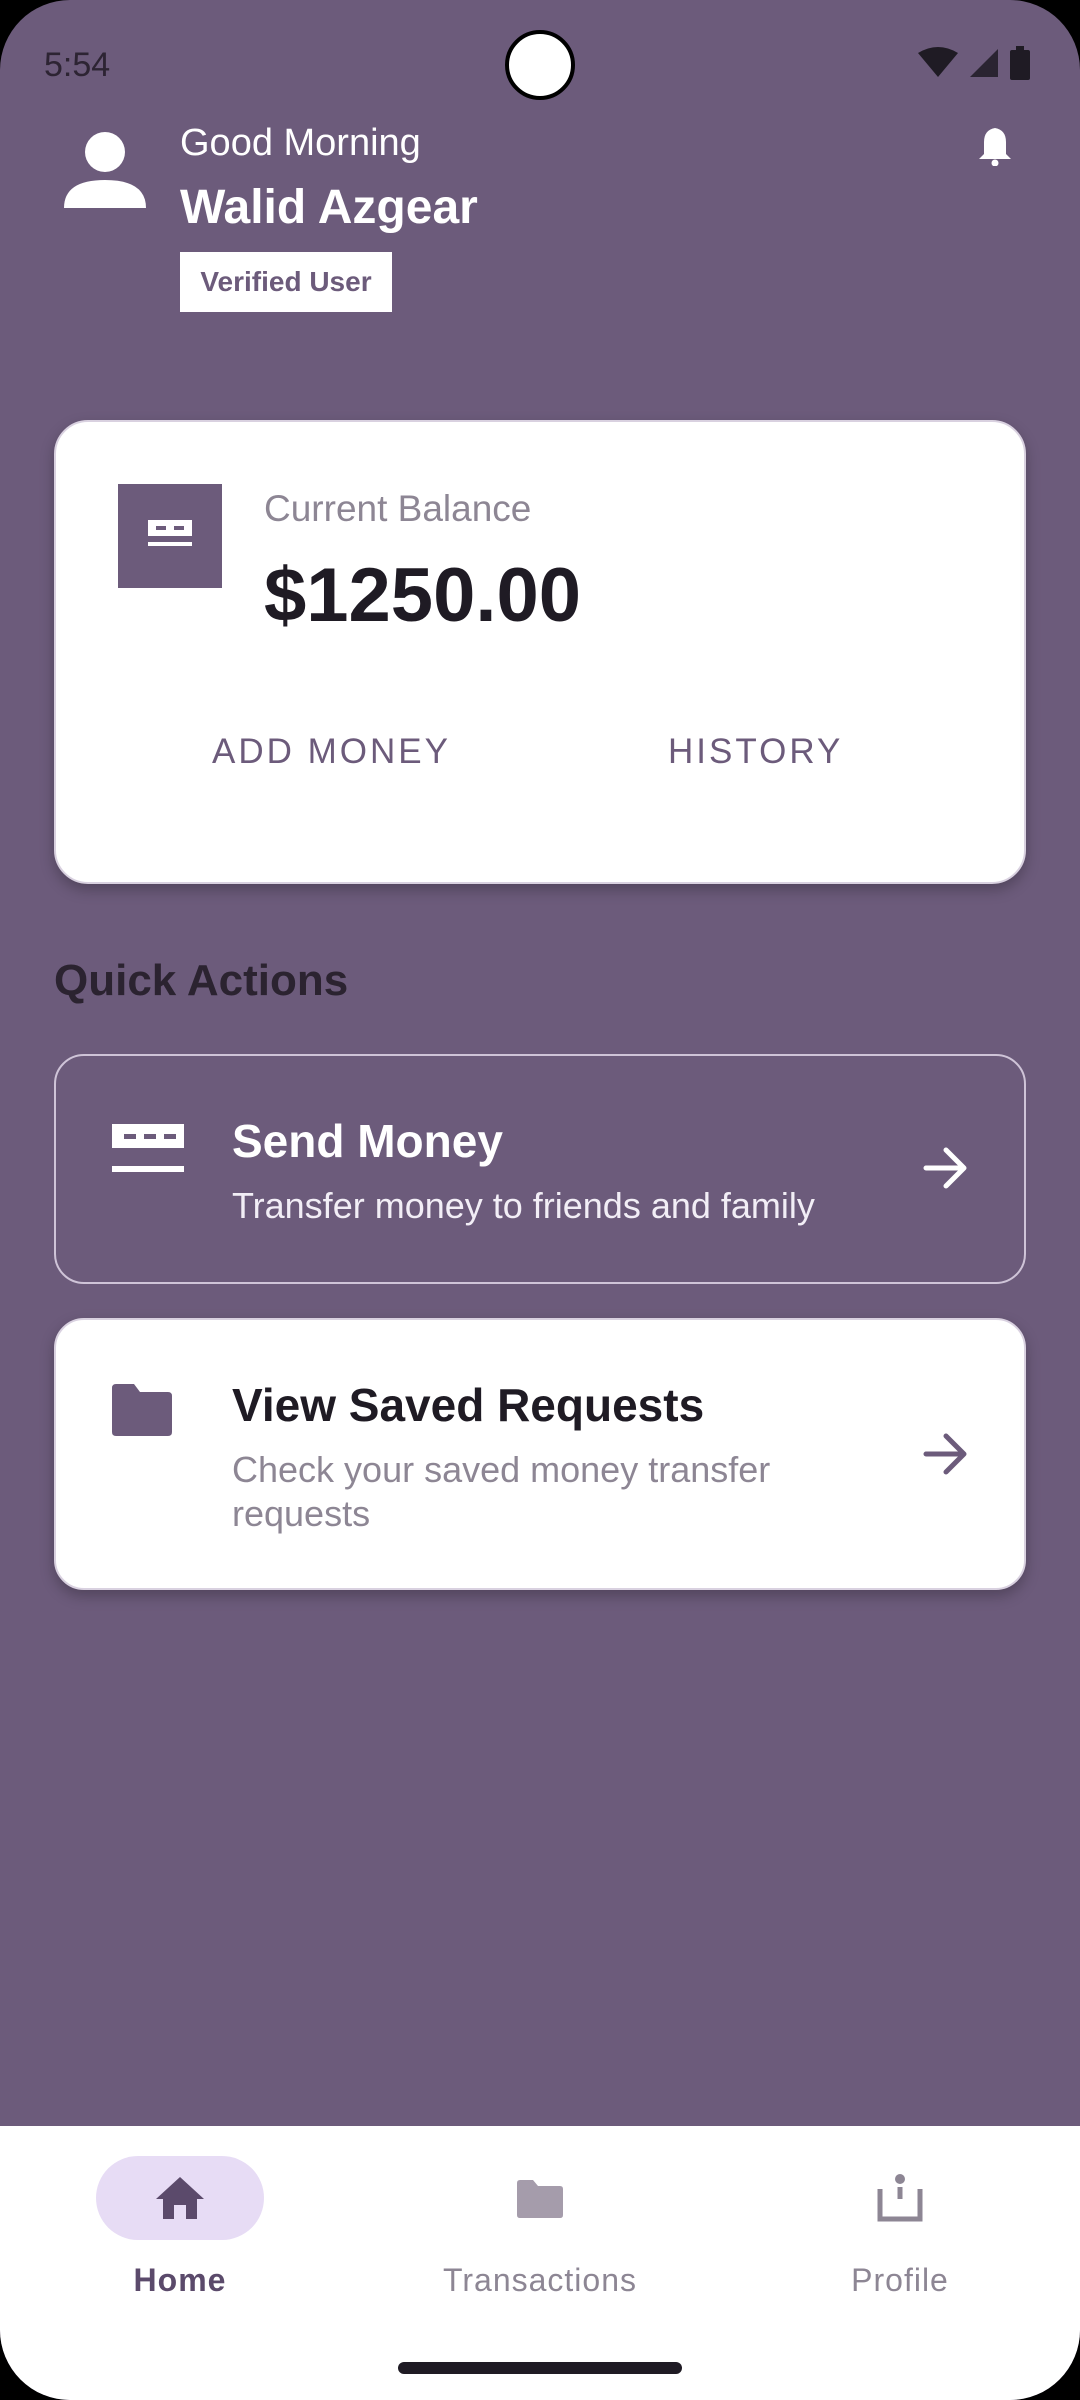 This screenshot has width=1080, height=2400. I want to click on verified-badge: Verified User, so click(286, 282).